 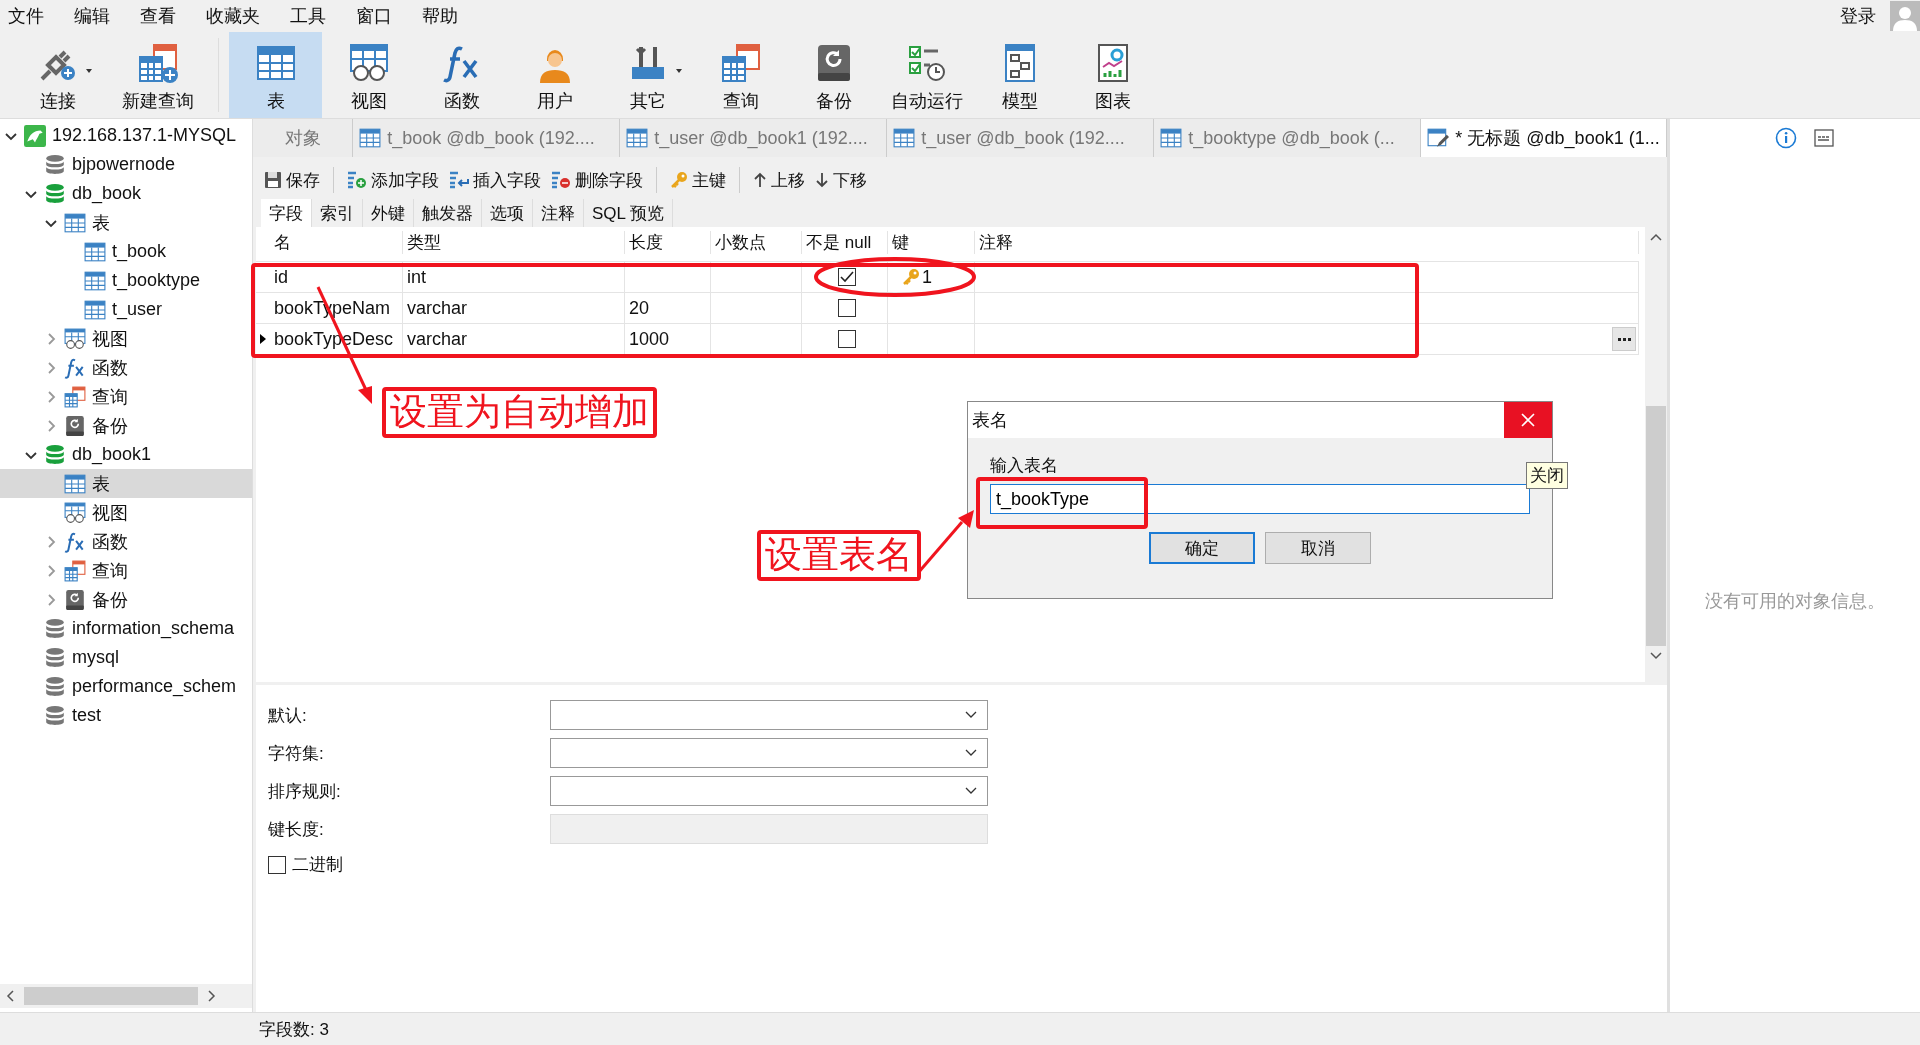 I want to click on toolbar-button: 连接, so click(x=58, y=75).